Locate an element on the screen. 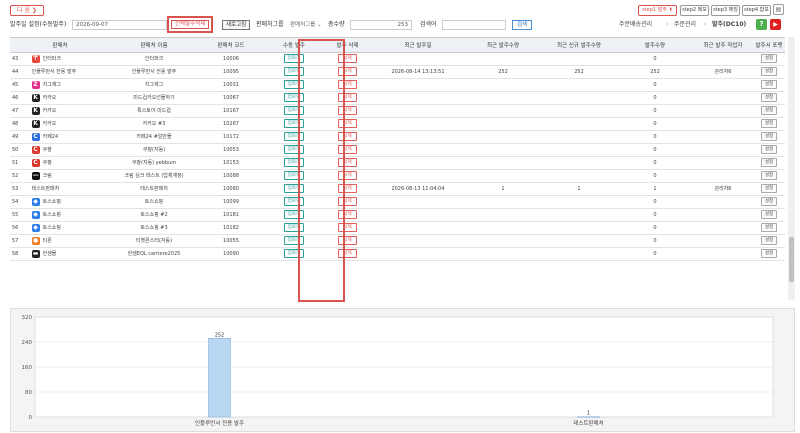 The image size is (800, 433). print-icon: ▤ is located at coordinates (778, 9).